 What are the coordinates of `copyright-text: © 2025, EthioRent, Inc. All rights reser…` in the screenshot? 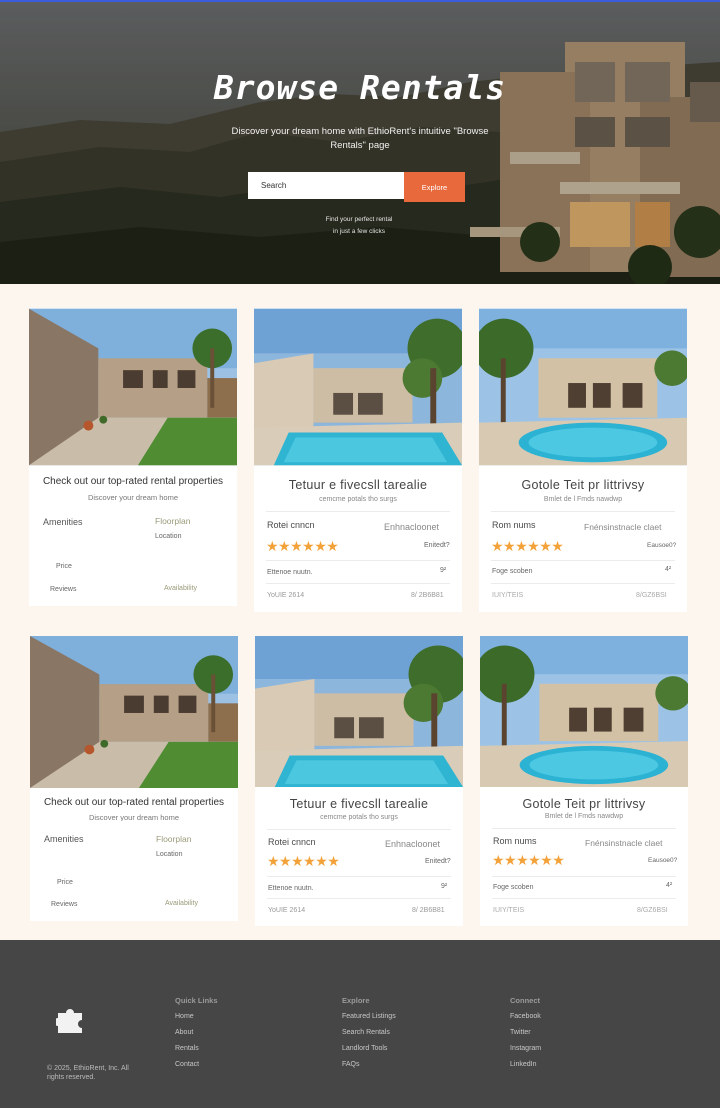 It's located at (88, 1073).